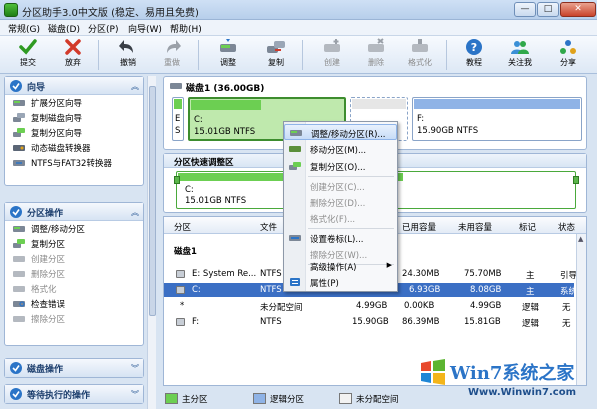  Describe the element at coordinates (340, 282) in the screenshot. I see `ctx-properties: 属性(P)` at that location.